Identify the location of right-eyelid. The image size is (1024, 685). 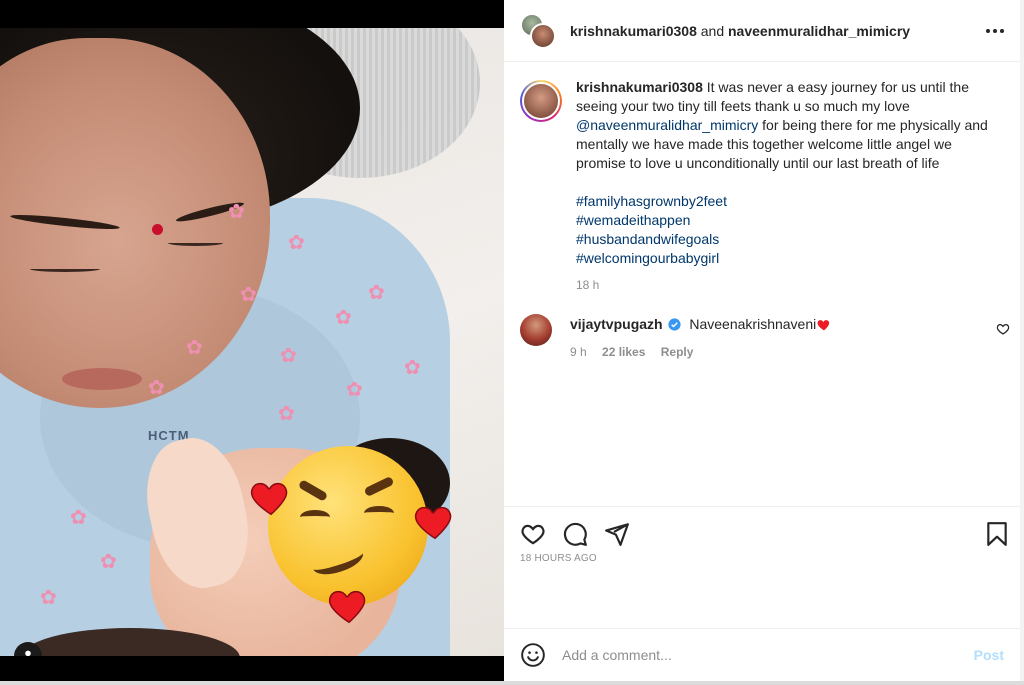
(195, 243).